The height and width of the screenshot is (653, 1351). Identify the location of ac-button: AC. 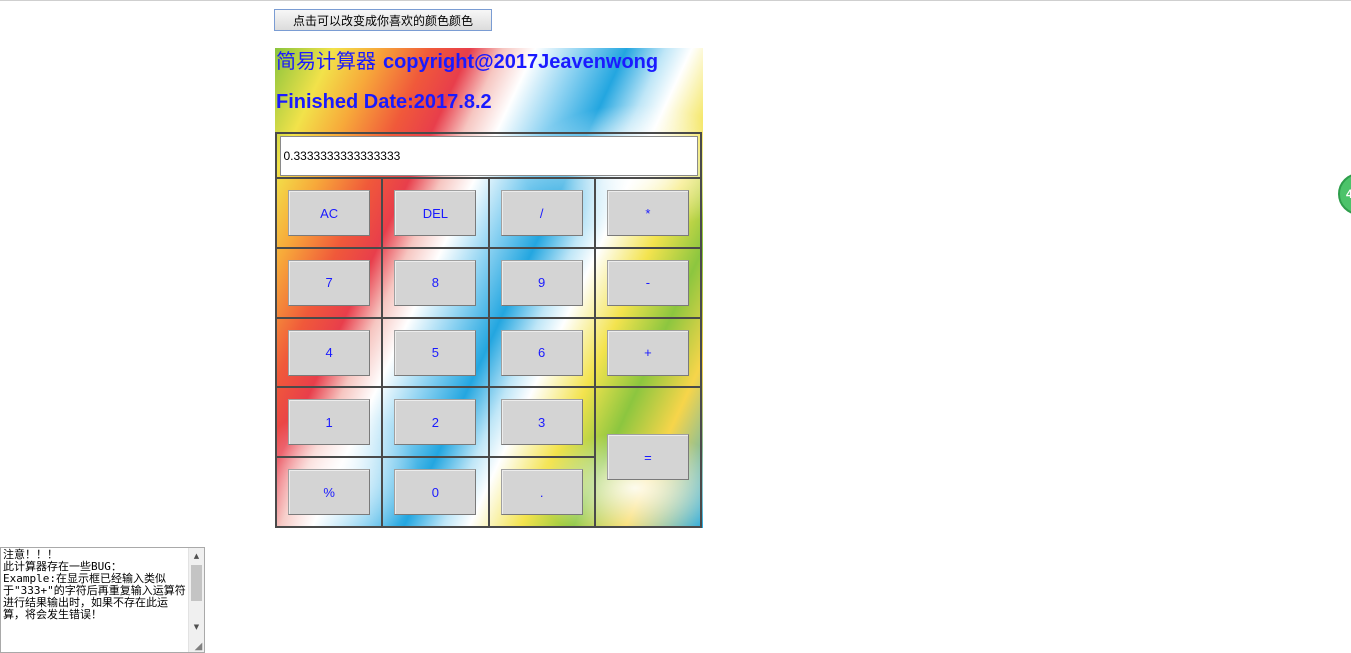
(329, 213).